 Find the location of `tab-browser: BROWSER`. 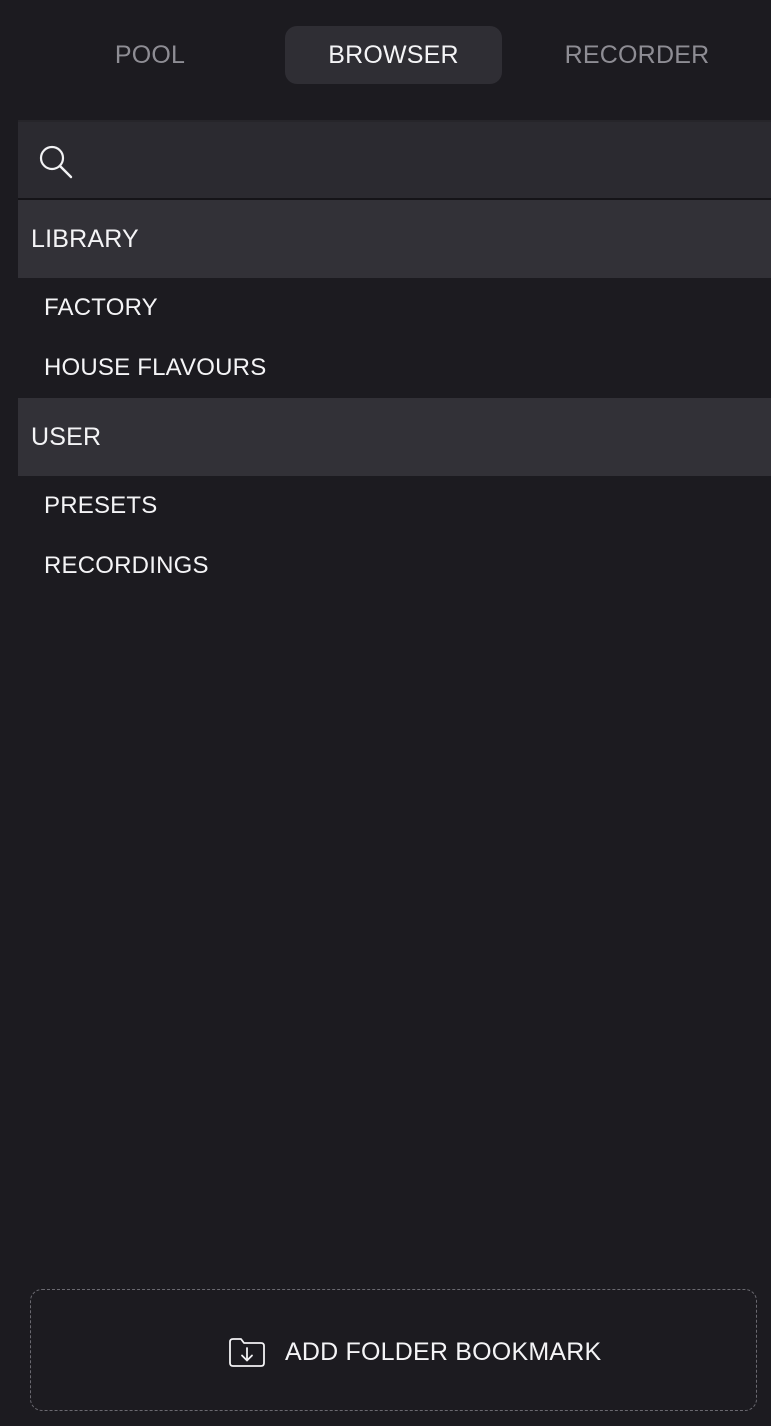

tab-browser: BROWSER is located at coordinates (393, 55).